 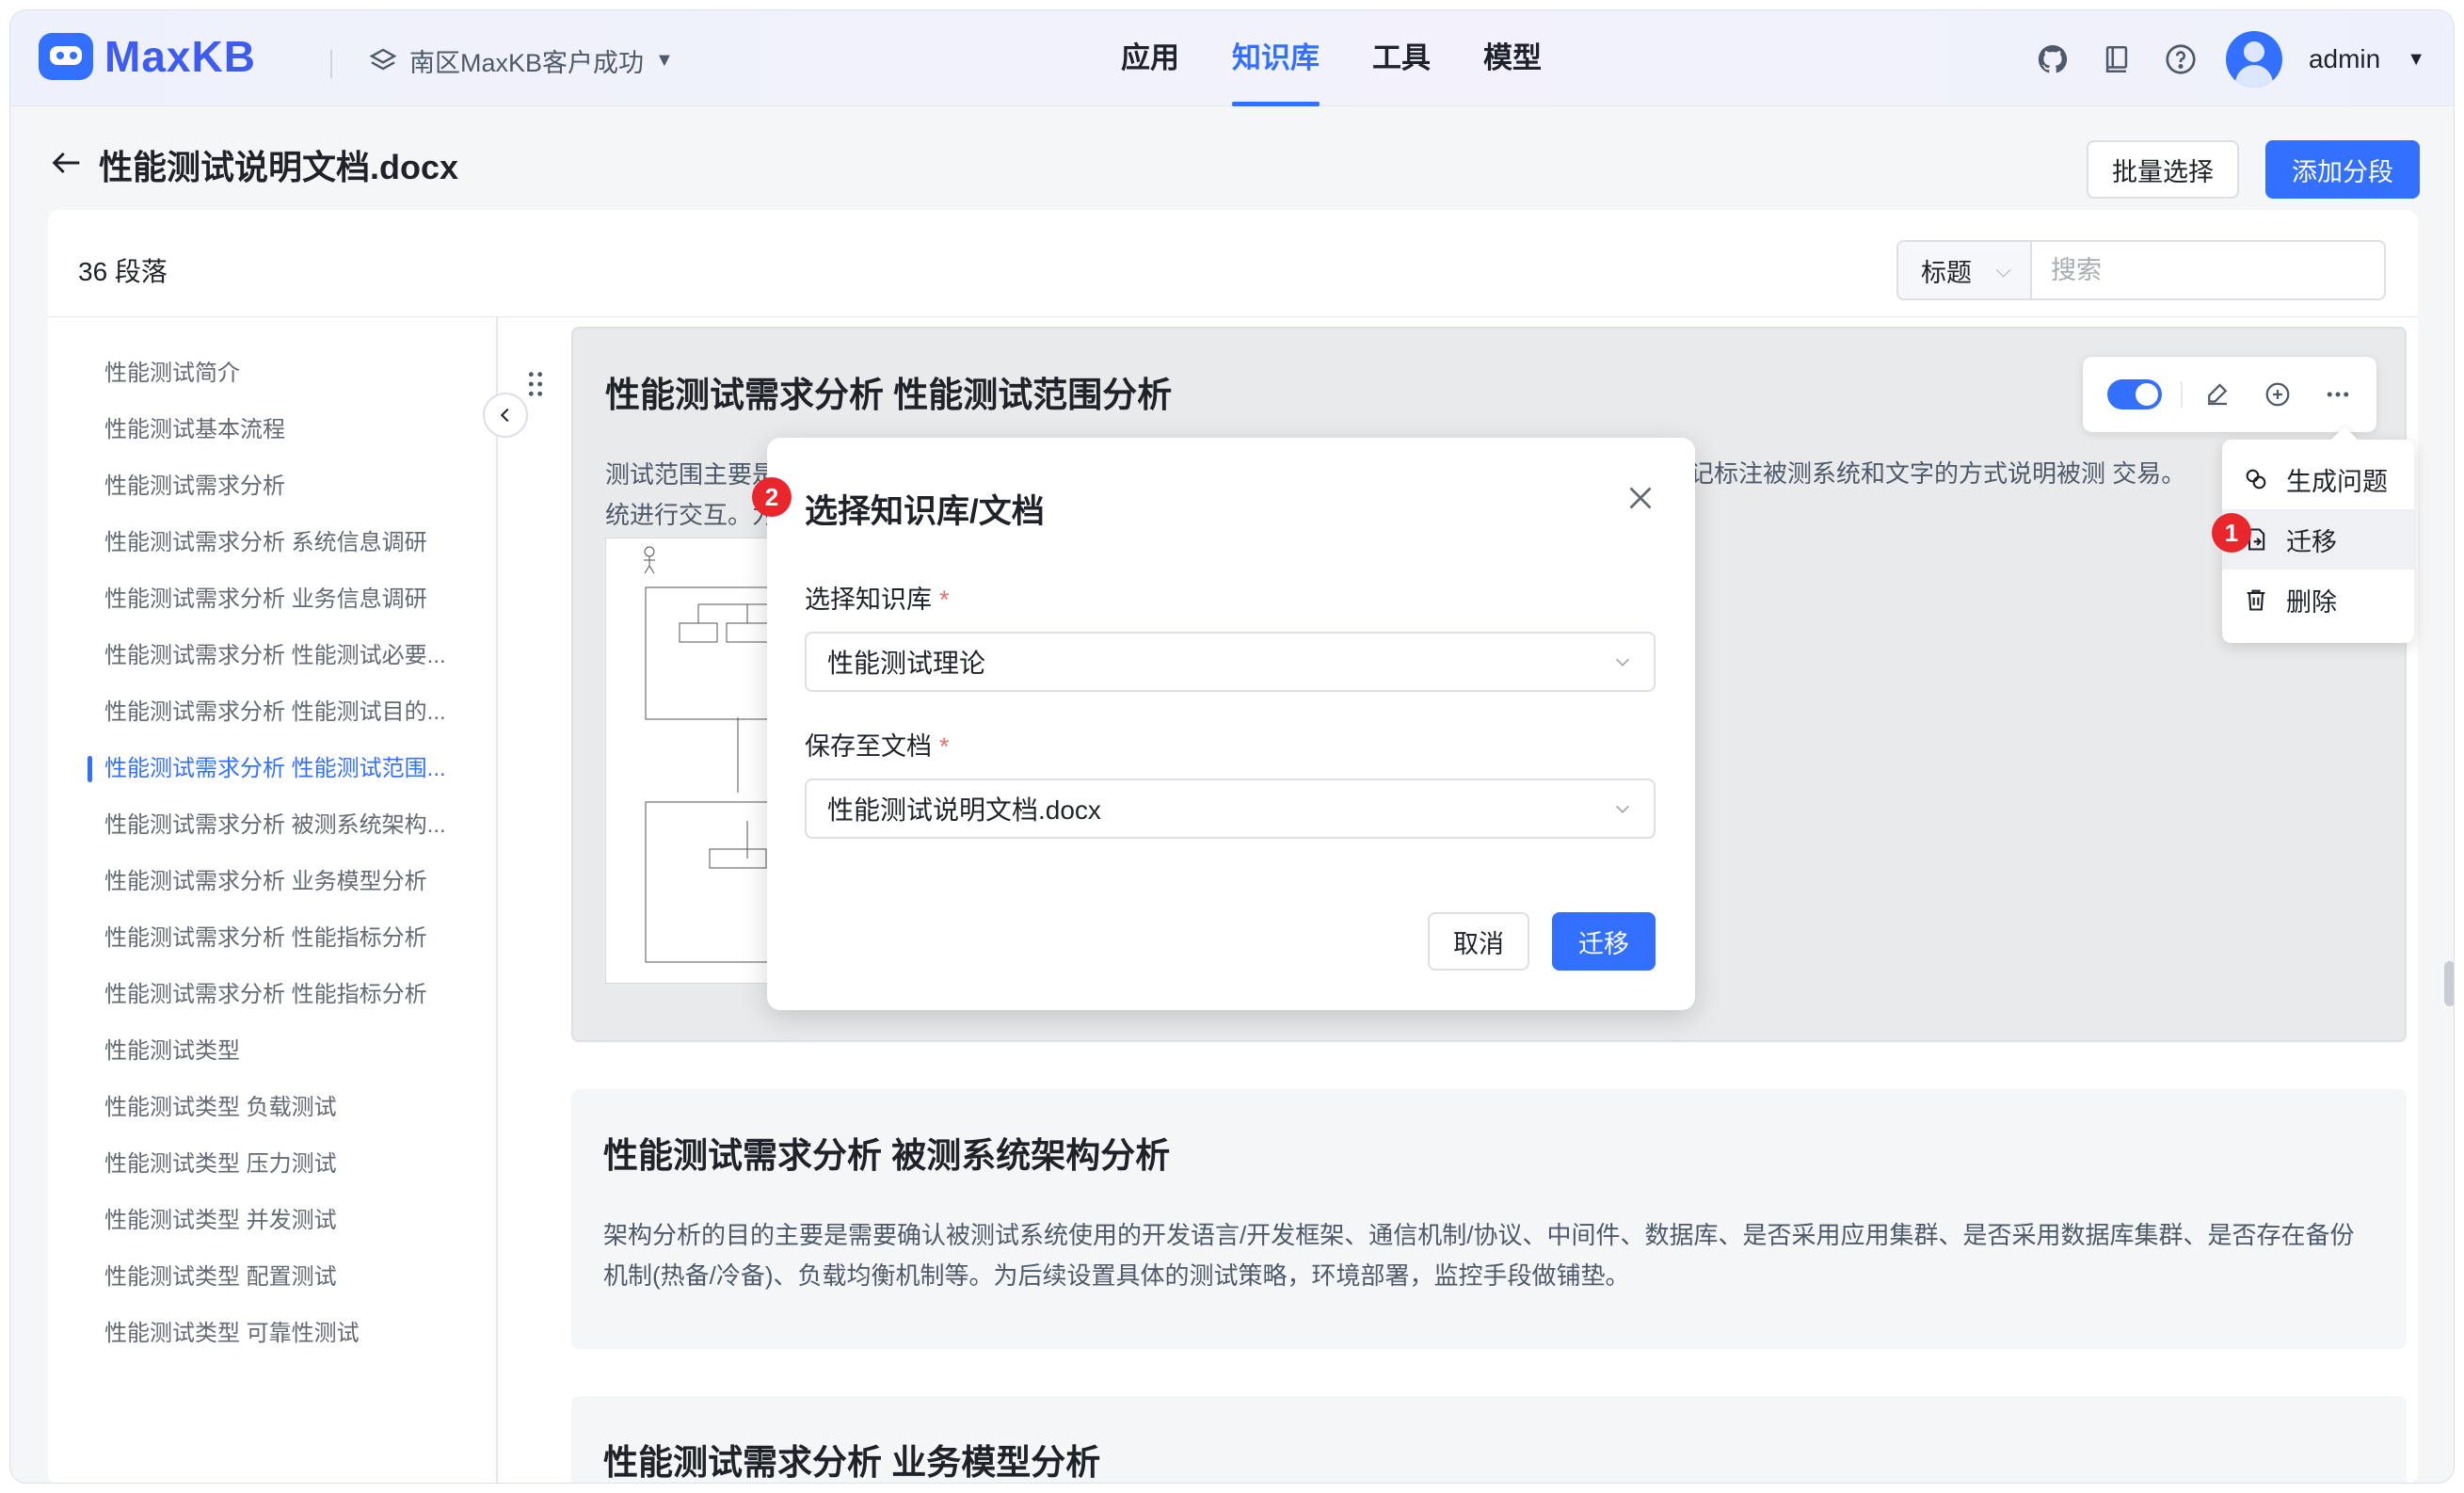 What do you see at coordinates (2181, 59) in the screenshot?
I see `help-icon` at bounding box center [2181, 59].